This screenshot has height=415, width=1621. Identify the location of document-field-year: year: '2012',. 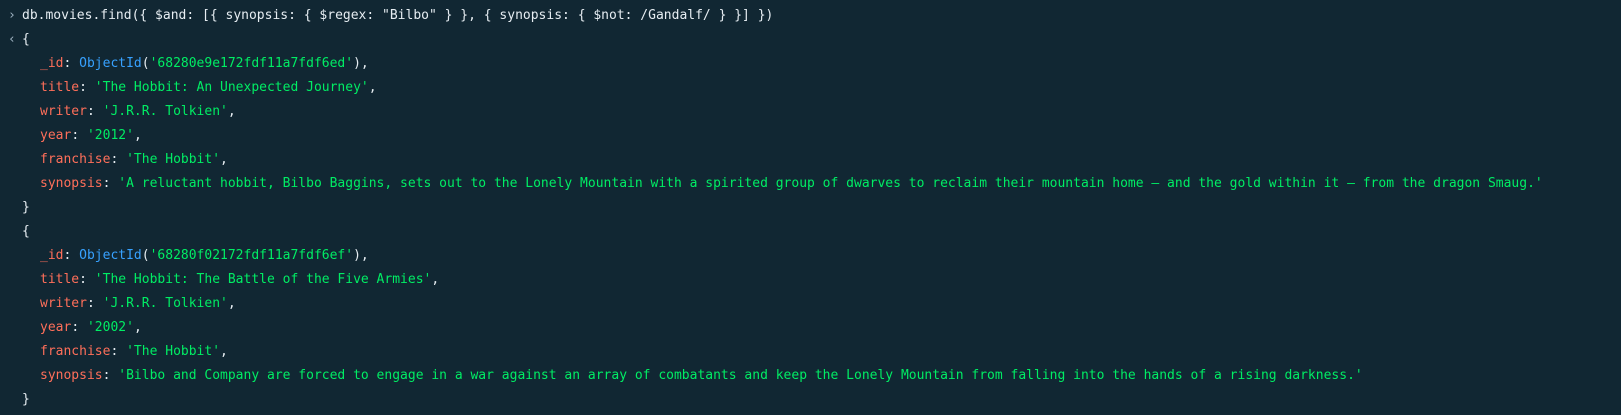
(810, 136).